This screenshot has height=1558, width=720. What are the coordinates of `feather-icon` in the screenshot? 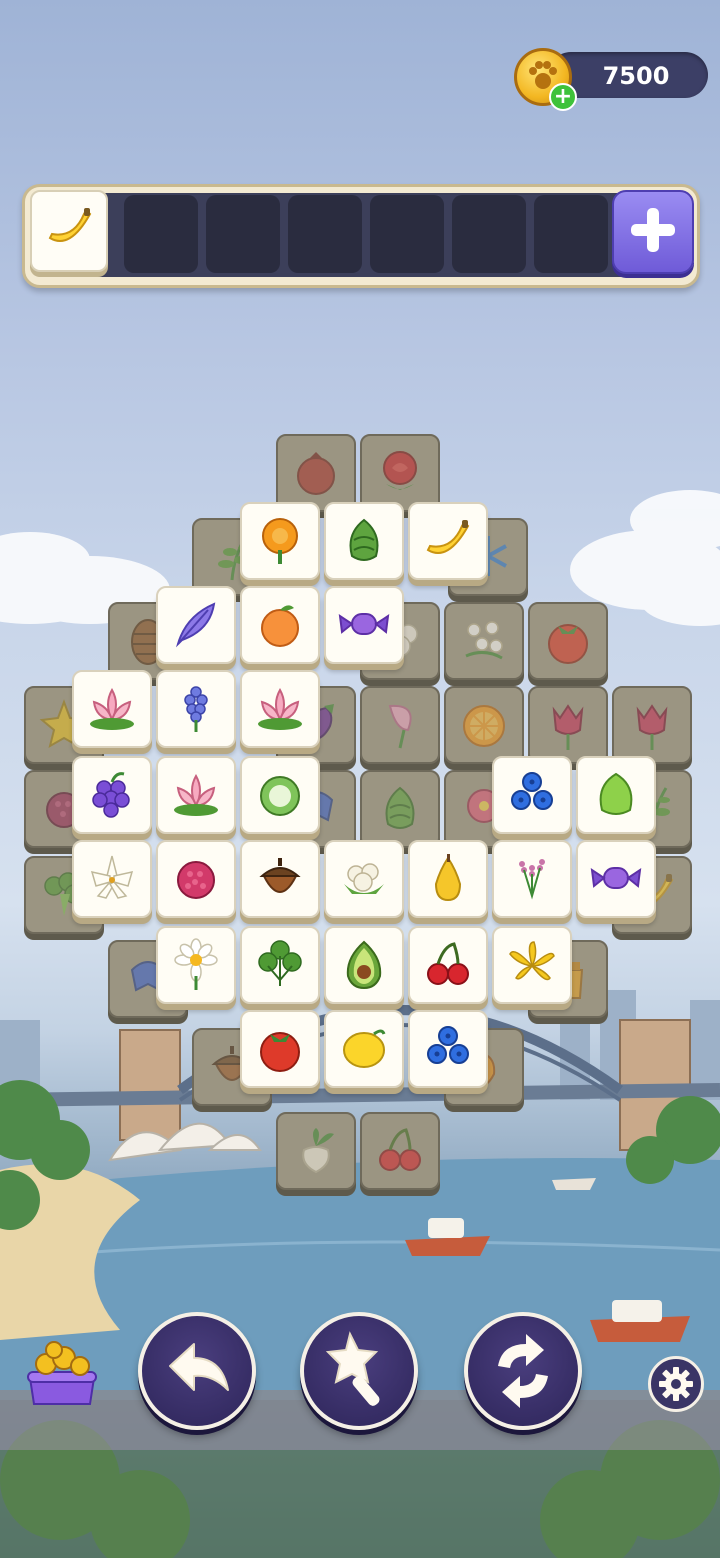 It's located at (196, 624).